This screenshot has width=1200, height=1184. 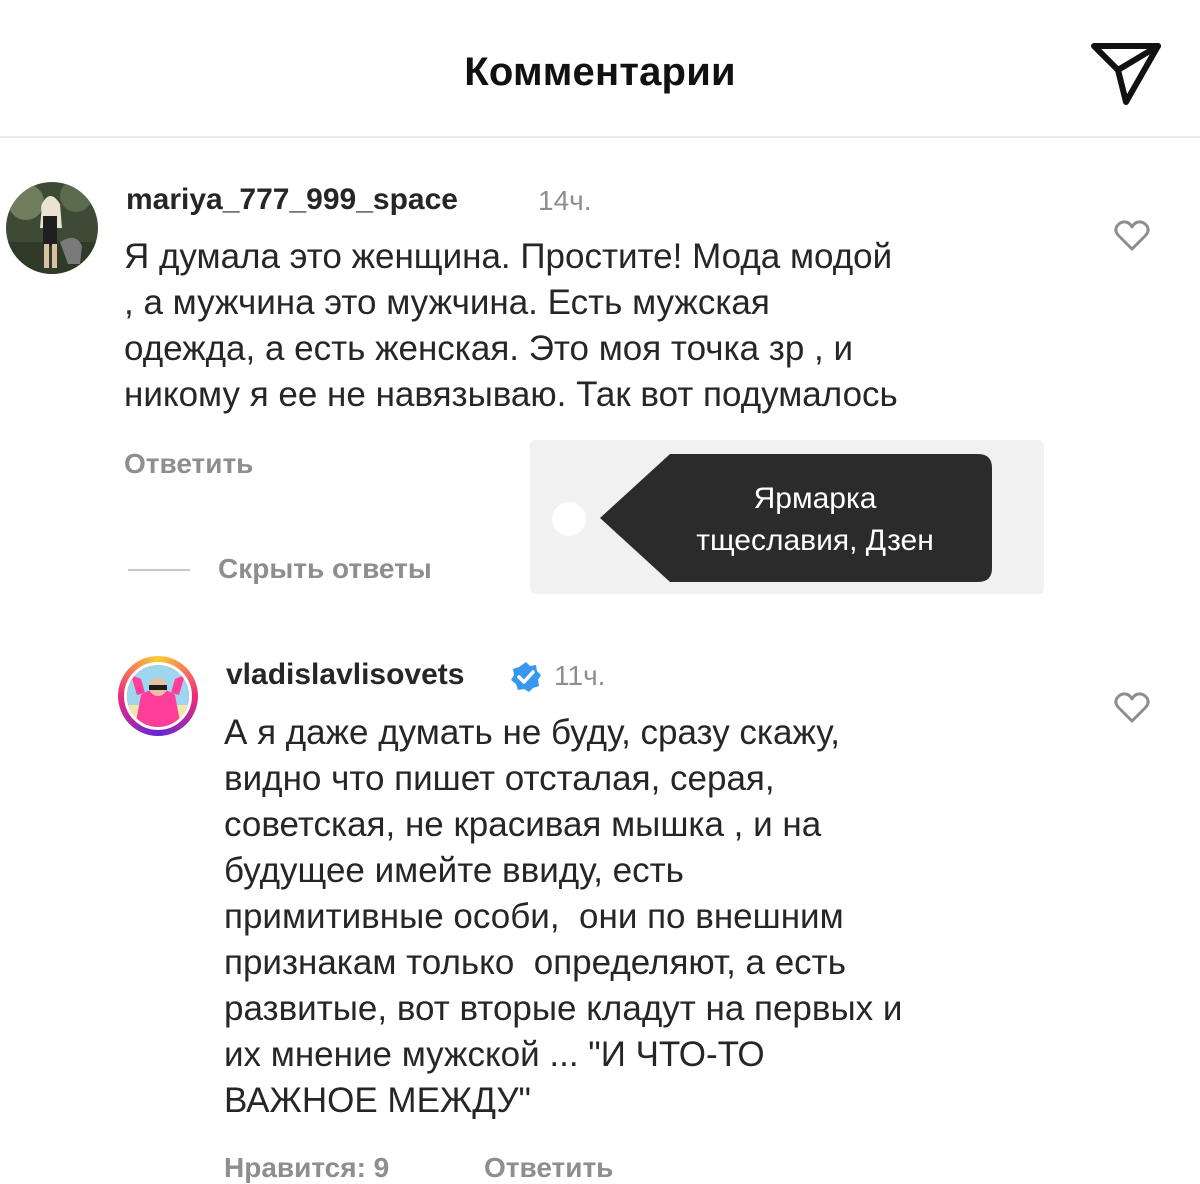 I want to click on comment-line: развитые, вот вторые кладут на первых и, so click(x=563, y=1008).